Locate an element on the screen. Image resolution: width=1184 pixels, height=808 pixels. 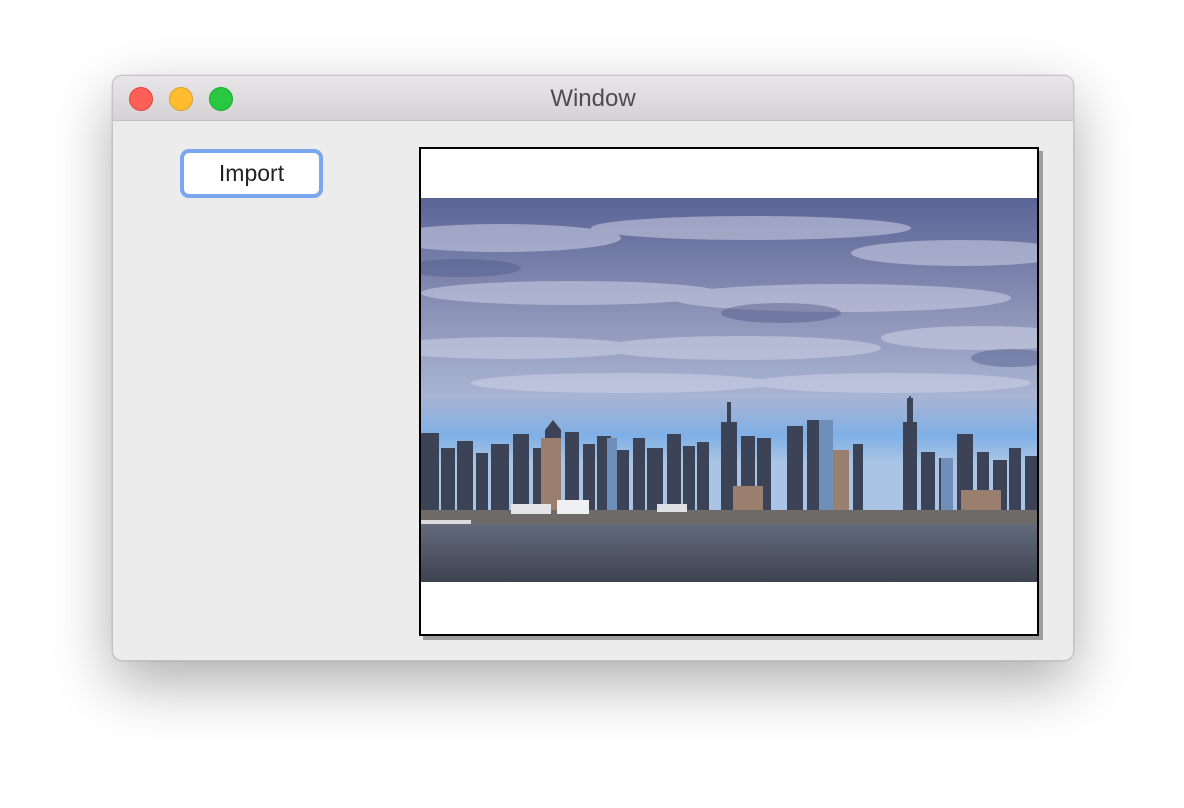
window-title: Window is located at coordinates (593, 98).